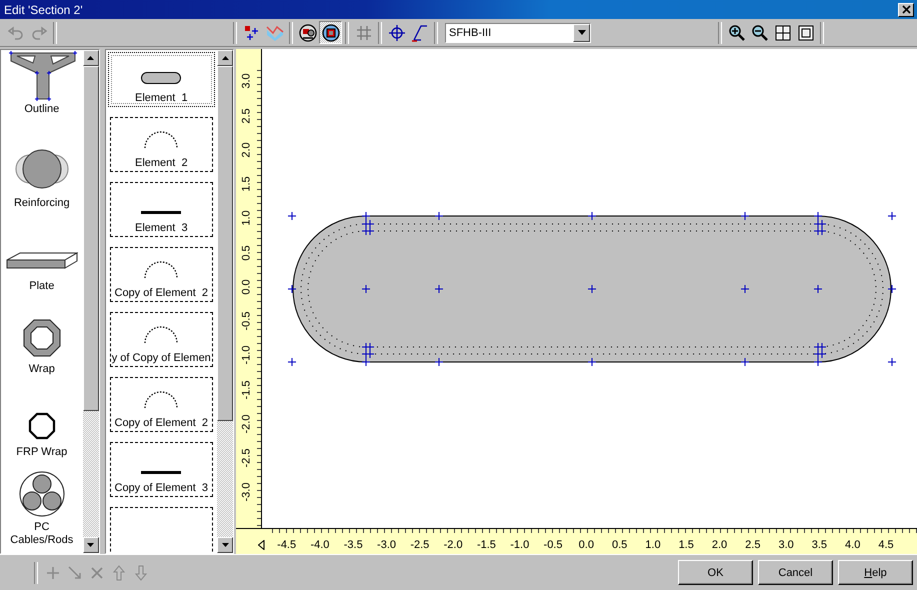 This screenshot has height=590, width=917. I want to click on element-item: y of Copy of Elemen, so click(161, 340).